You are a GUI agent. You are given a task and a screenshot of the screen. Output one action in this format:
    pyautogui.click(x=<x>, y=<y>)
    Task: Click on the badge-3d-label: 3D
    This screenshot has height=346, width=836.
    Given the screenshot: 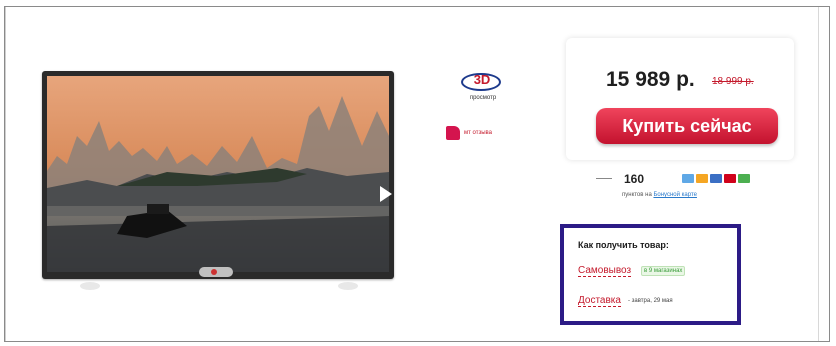 What is the action you would take?
    pyautogui.click(x=482, y=79)
    